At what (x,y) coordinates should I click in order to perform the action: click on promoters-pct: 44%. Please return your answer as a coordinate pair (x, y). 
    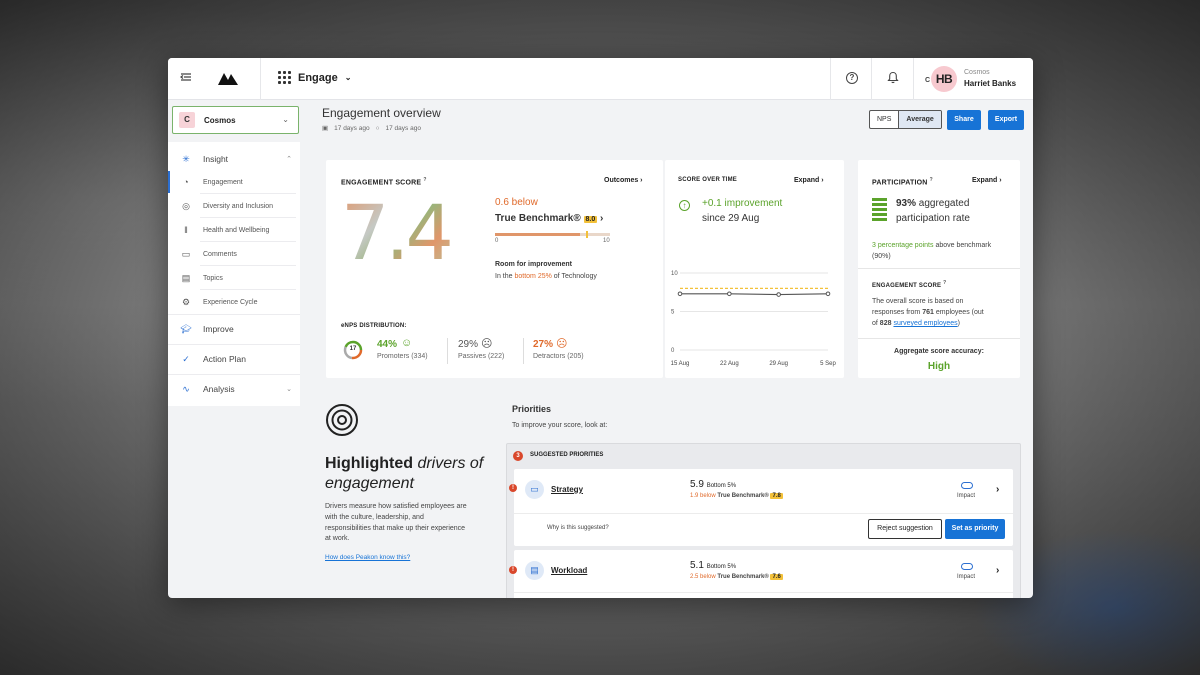
    Looking at the image, I should click on (387, 344).